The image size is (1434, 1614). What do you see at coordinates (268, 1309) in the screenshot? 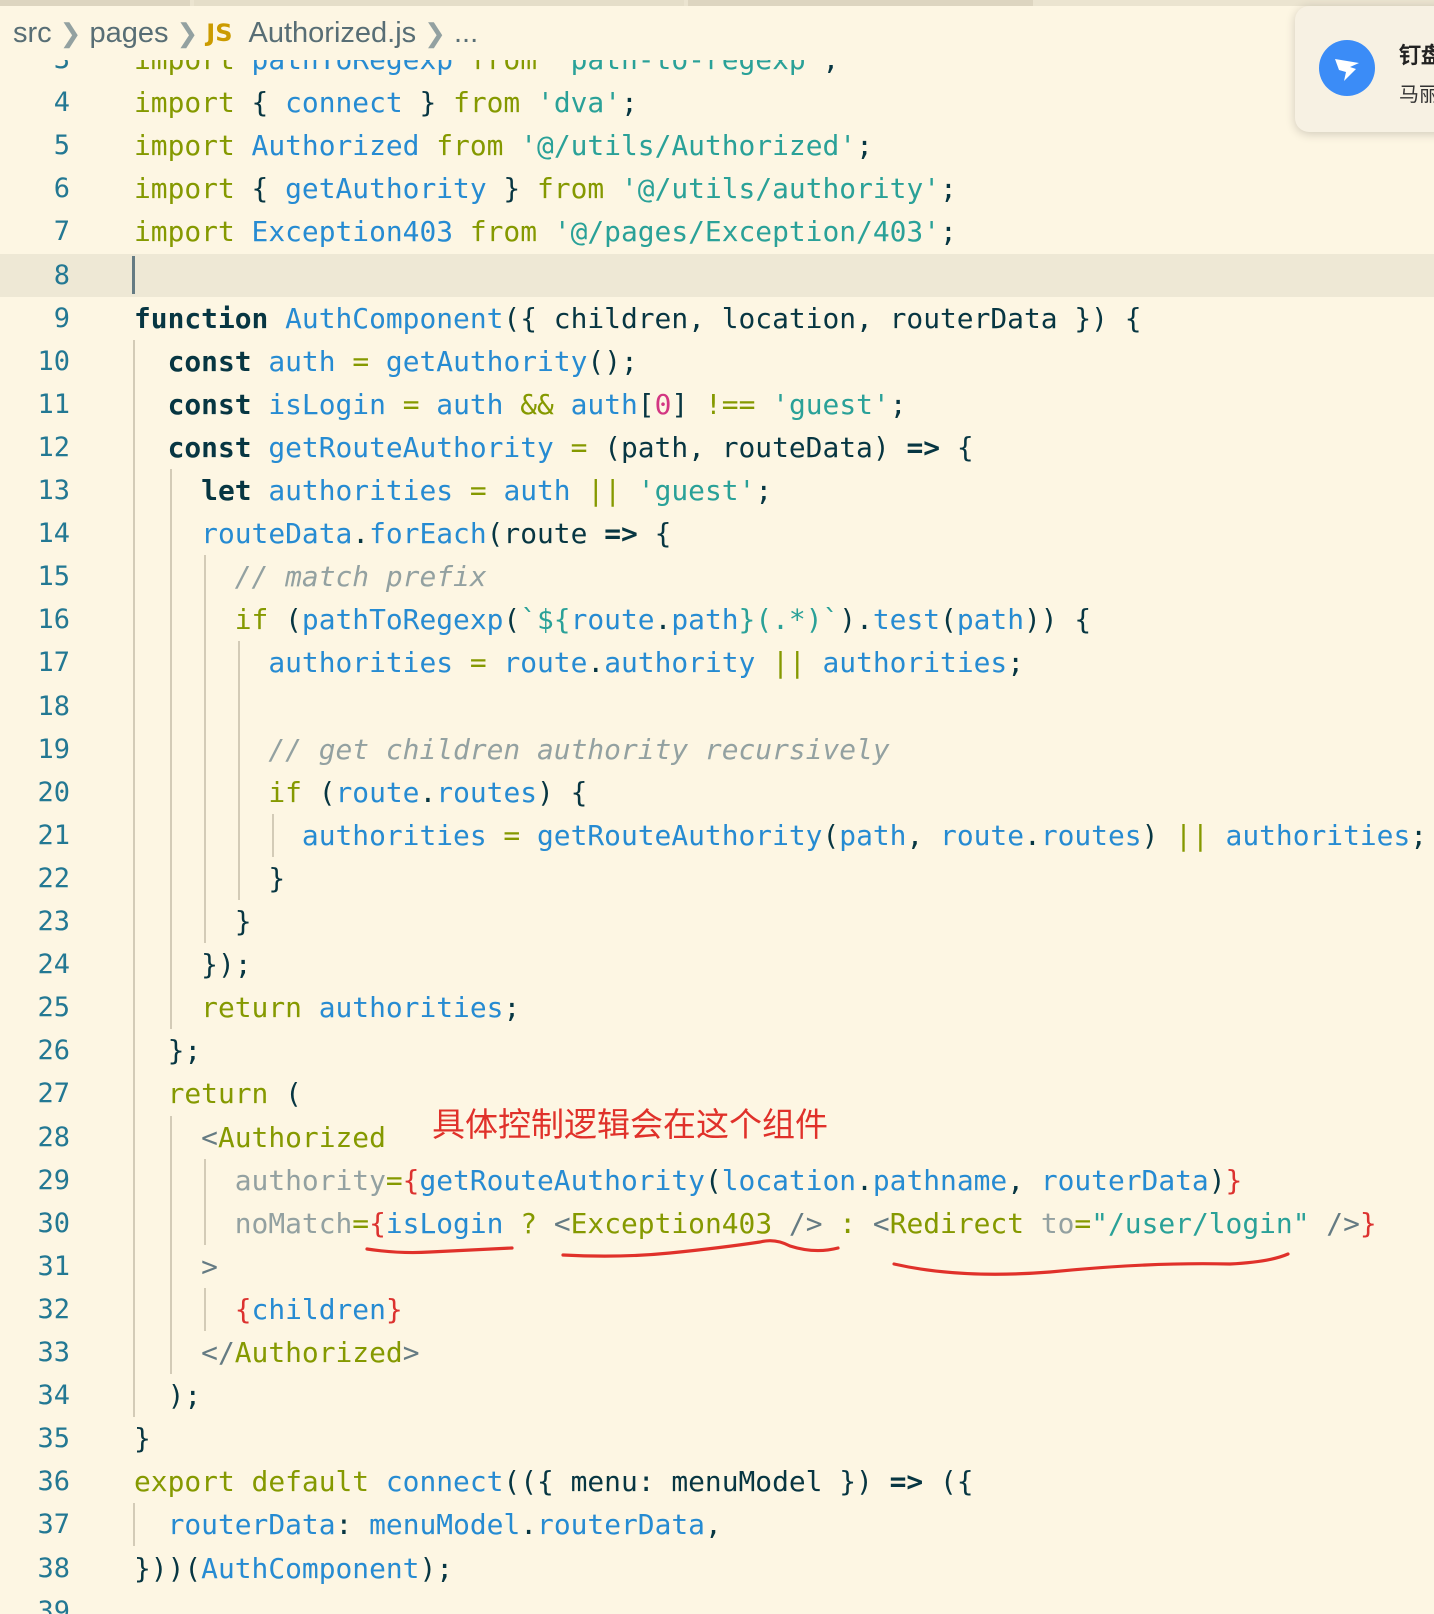
I see `code-text: {children}` at bounding box center [268, 1309].